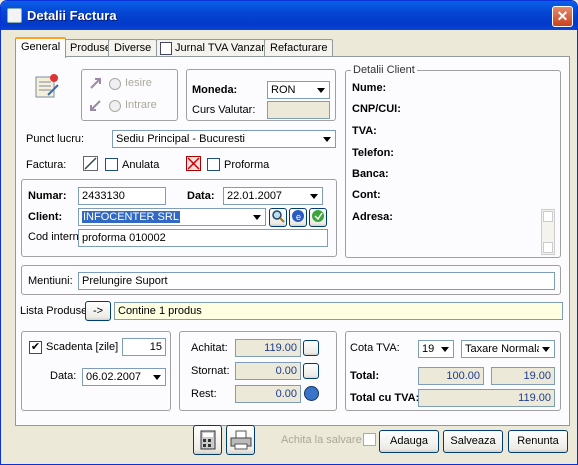 The height and width of the screenshot is (465, 578). Describe the element at coordinates (55, 237) in the screenshot. I see `cod-intern-label: Cod intern:` at that location.